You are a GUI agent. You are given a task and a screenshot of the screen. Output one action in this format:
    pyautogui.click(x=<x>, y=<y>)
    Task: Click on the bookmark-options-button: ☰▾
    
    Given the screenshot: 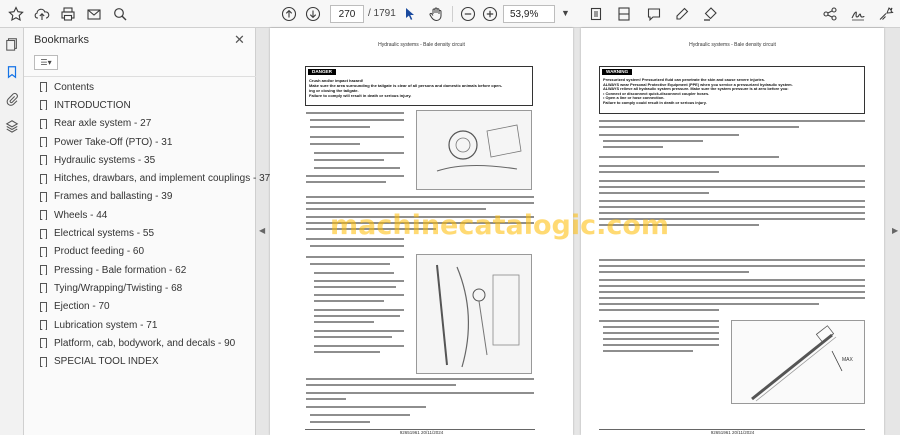 What is the action you would take?
    pyautogui.click(x=46, y=62)
    